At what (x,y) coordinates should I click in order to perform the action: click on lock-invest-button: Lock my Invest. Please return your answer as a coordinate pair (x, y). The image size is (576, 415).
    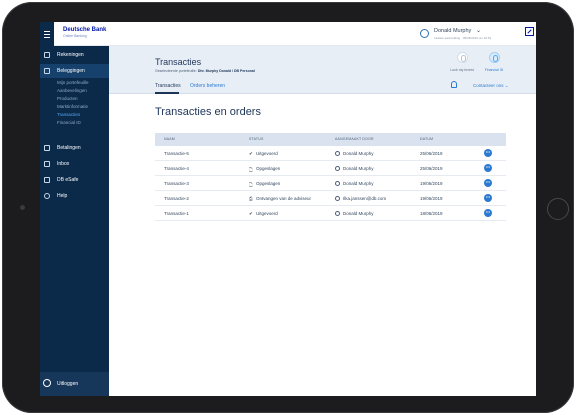
    Looking at the image, I should click on (462, 65).